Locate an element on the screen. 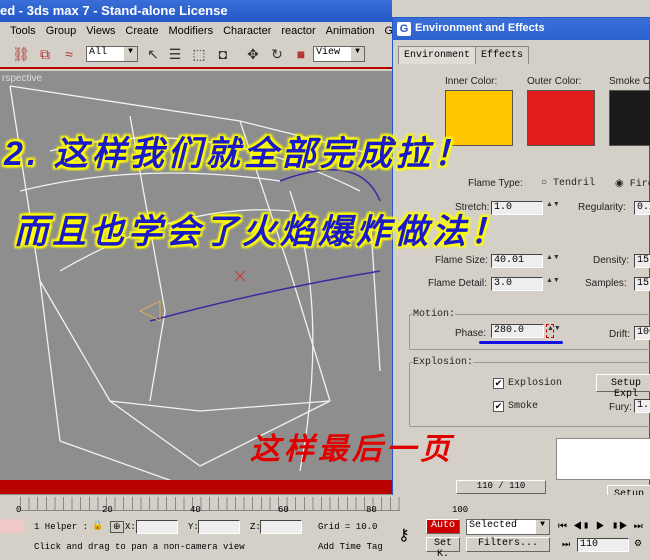 The image size is (650, 560). menu-animation: Animation is located at coordinates (350, 29).